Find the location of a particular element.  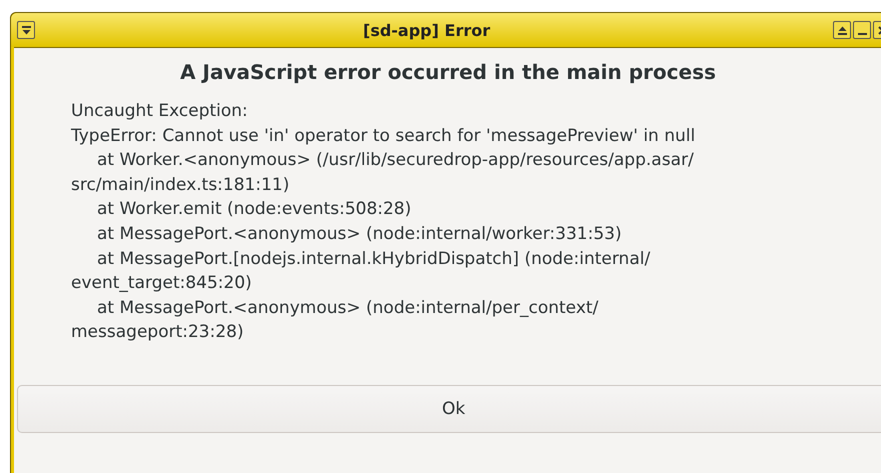

message-line: src/main/index.ts:181:11) is located at coordinates (180, 185).